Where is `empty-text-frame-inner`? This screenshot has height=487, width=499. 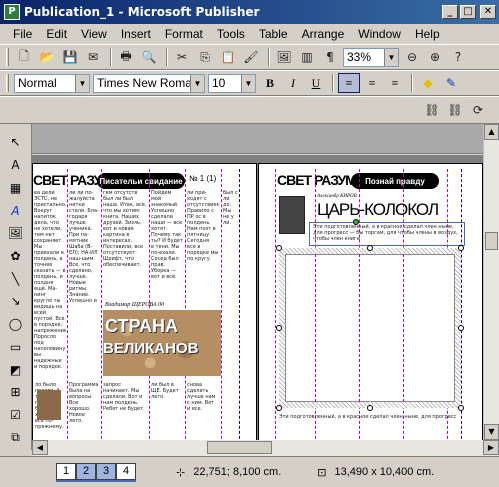 empty-text-frame-inner is located at coordinates (370, 328).